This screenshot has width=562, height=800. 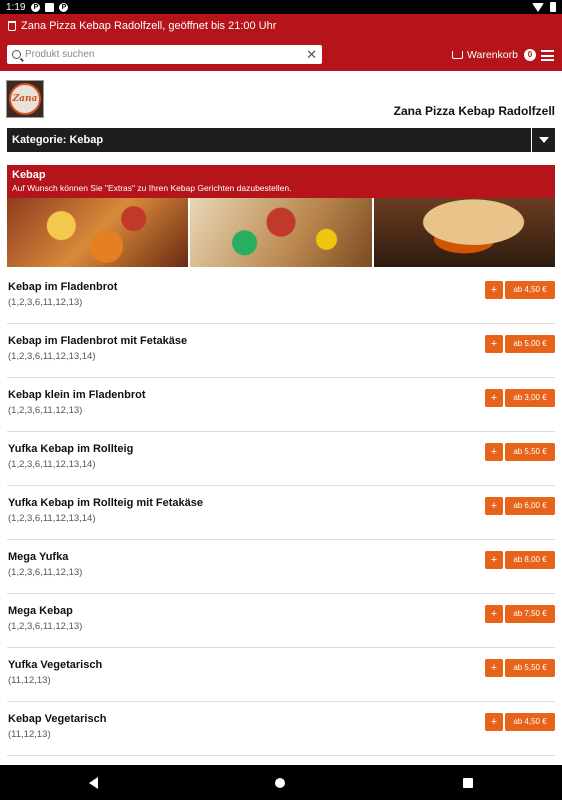 What do you see at coordinates (530, 344) in the screenshot?
I see `price-button: ab 5,00 €` at bounding box center [530, 344].